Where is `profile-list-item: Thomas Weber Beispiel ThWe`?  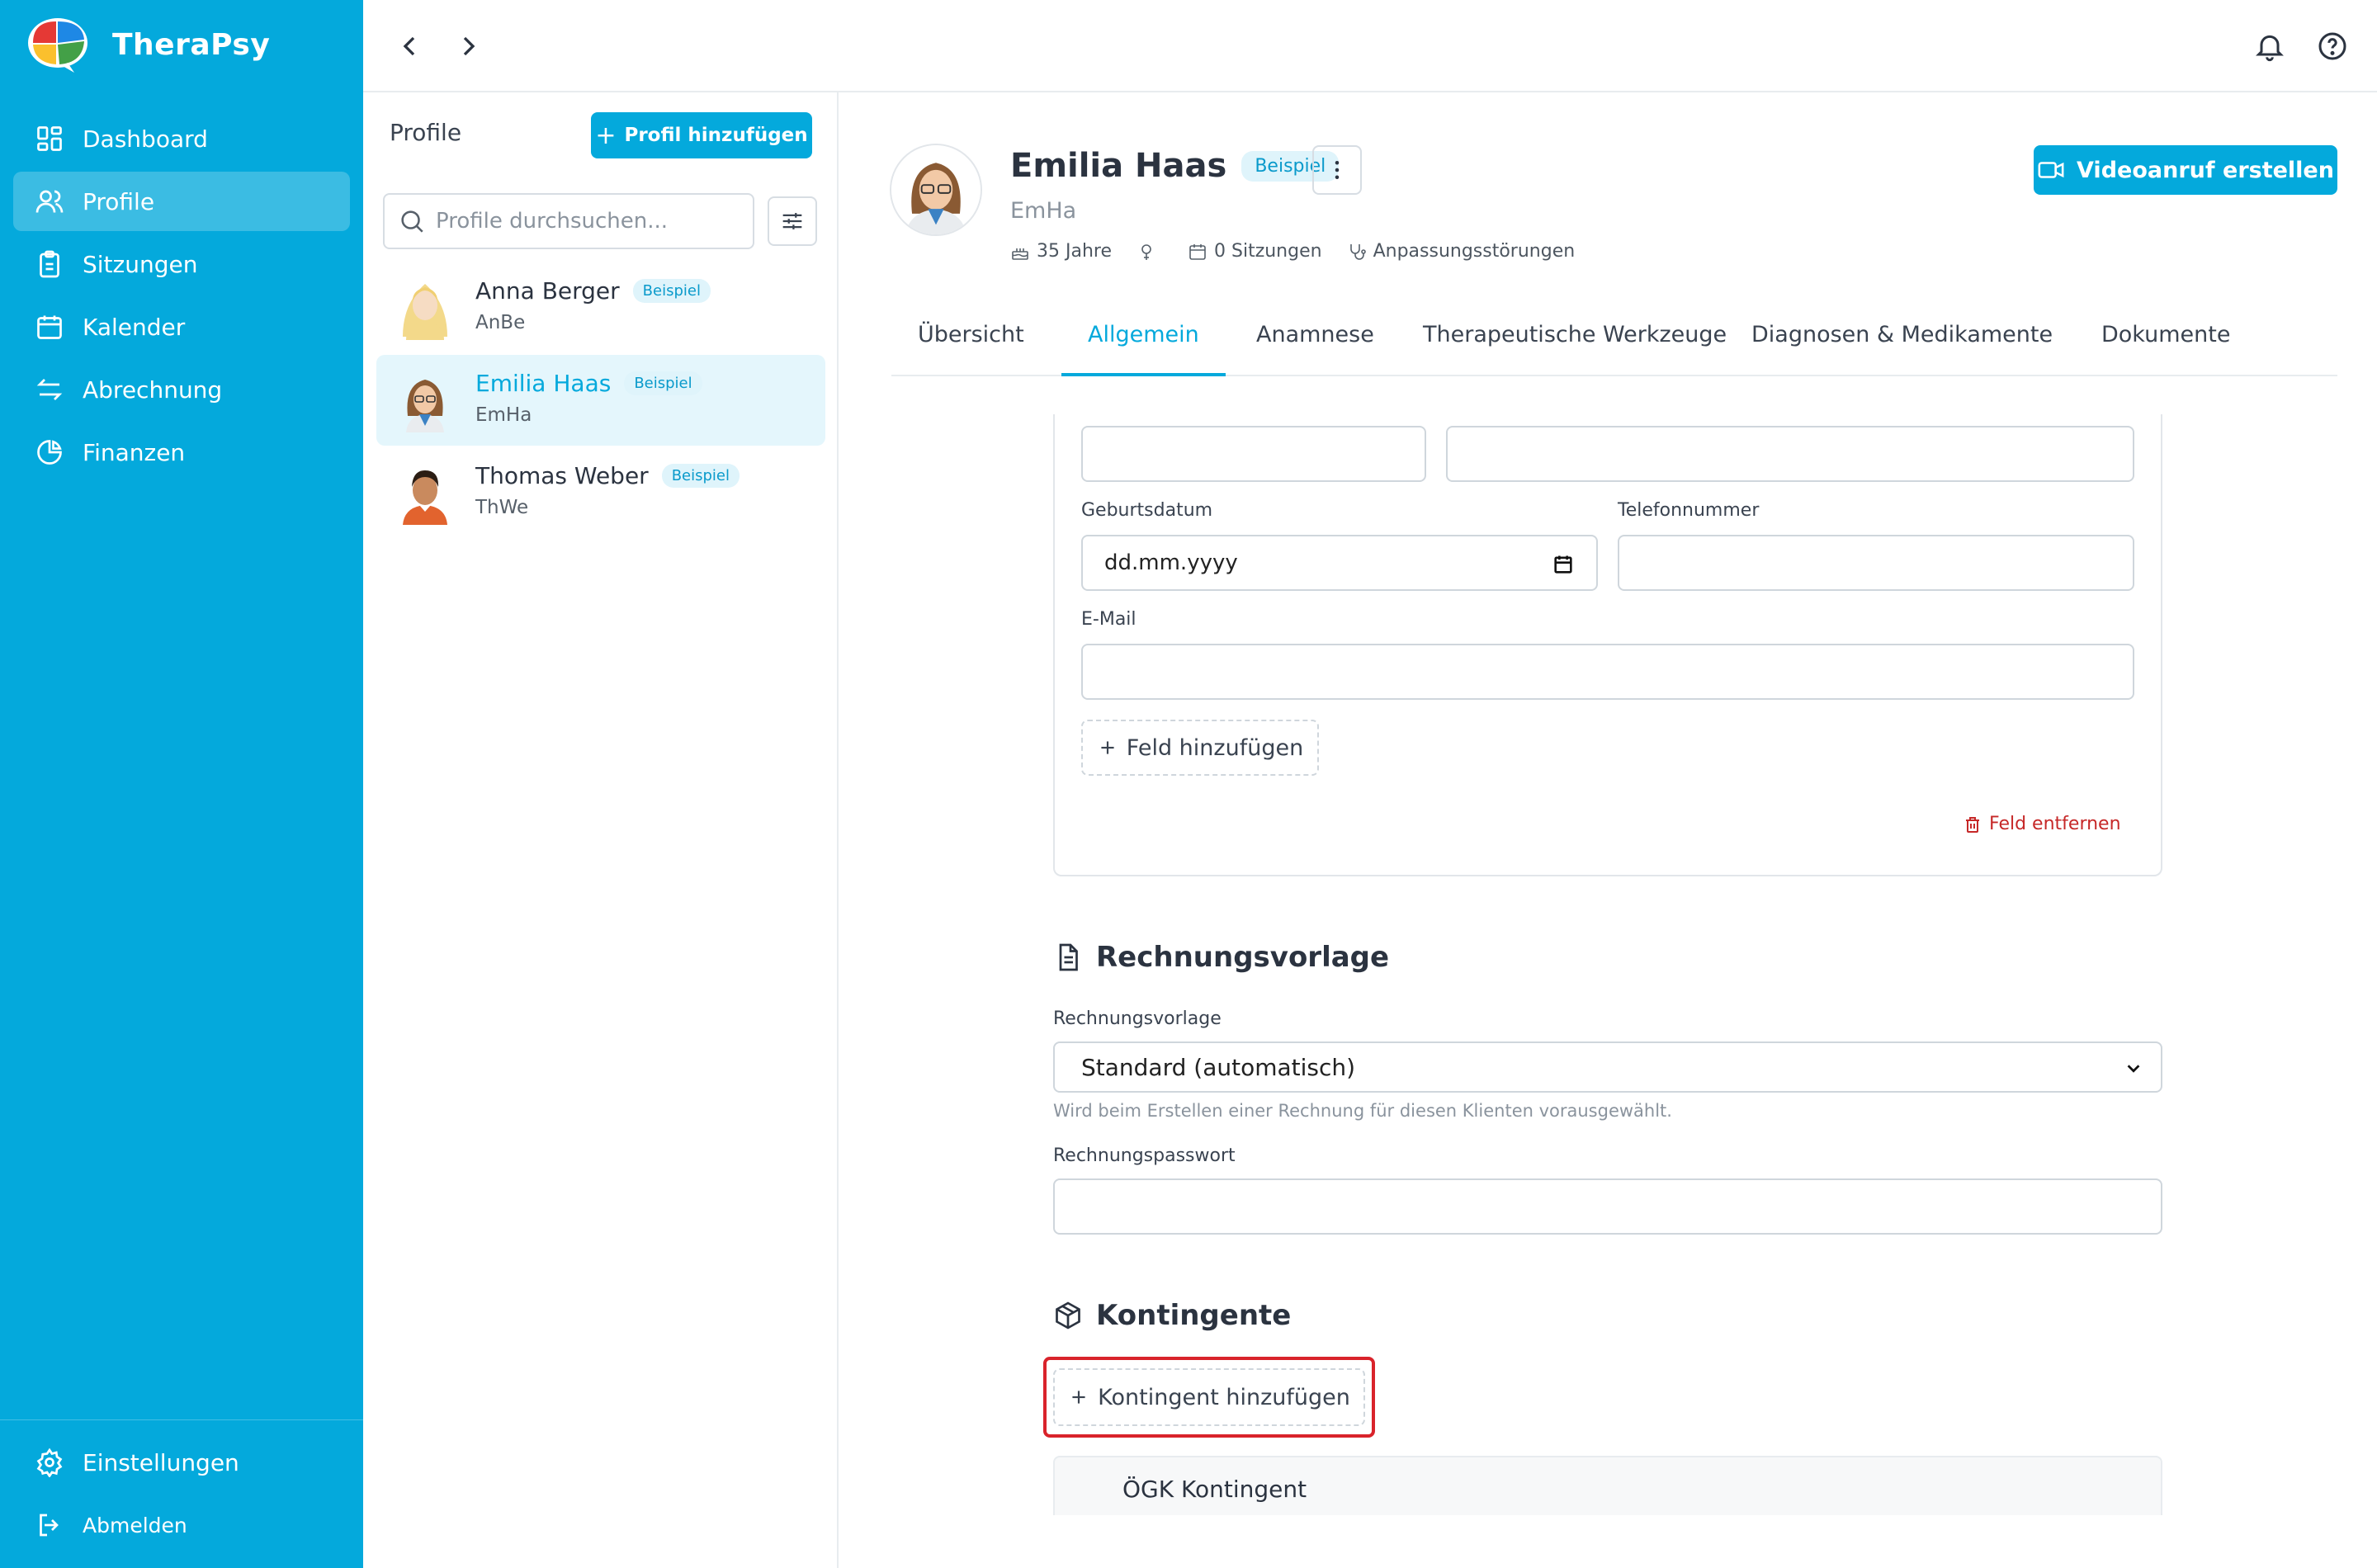 profile-list-item: Thomas Weber Beispiel ThWe is located at coordinates (600, 492).